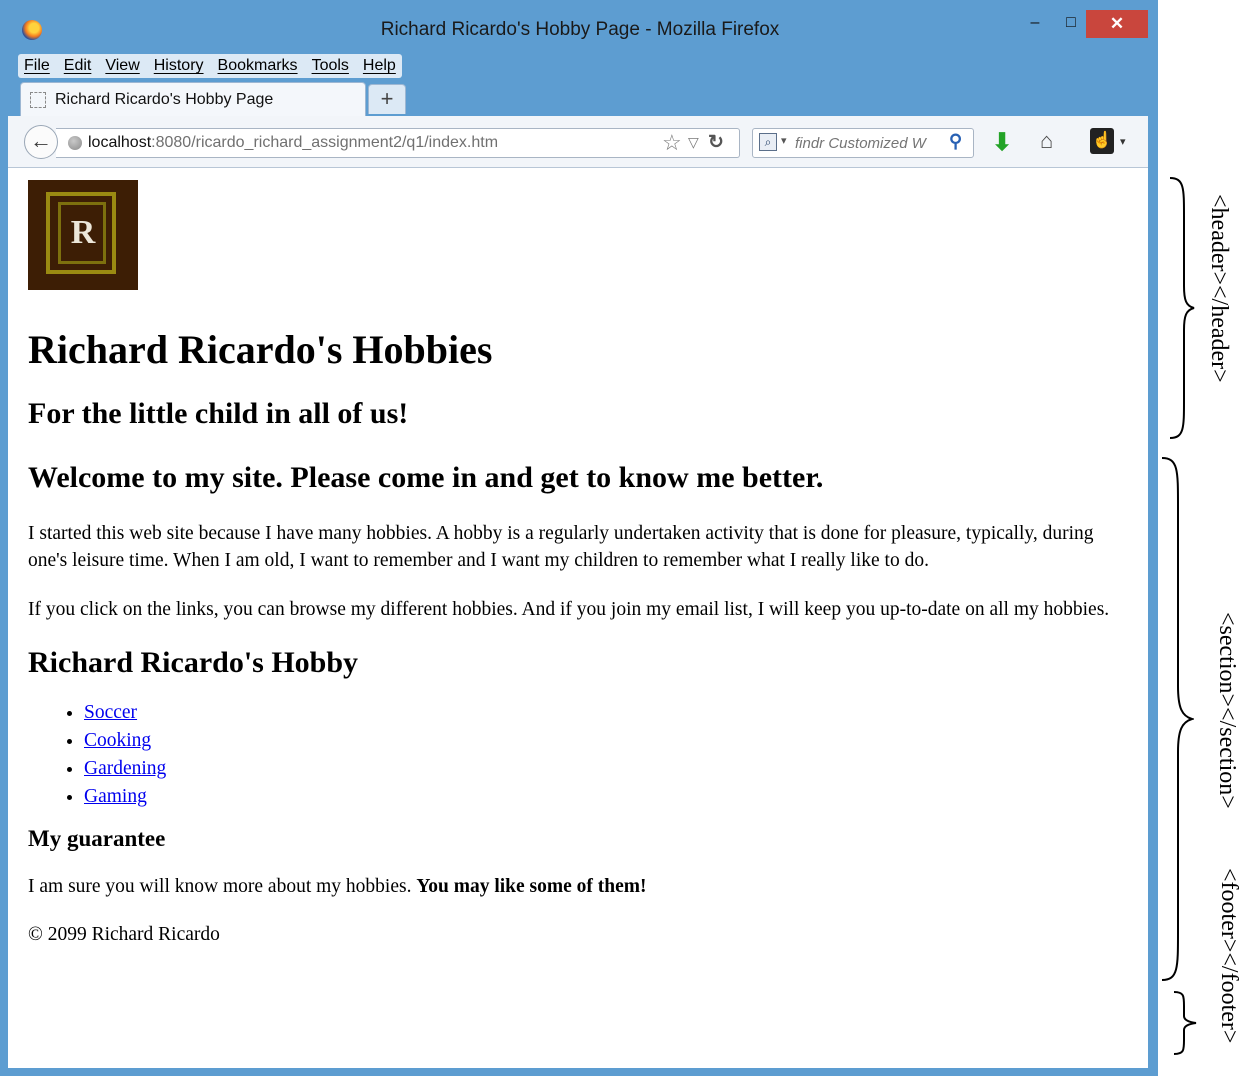  What do you see at coordinates (1182, 308) in the screenshot?
I see `header-brace` at bounding box center [1182, 308].